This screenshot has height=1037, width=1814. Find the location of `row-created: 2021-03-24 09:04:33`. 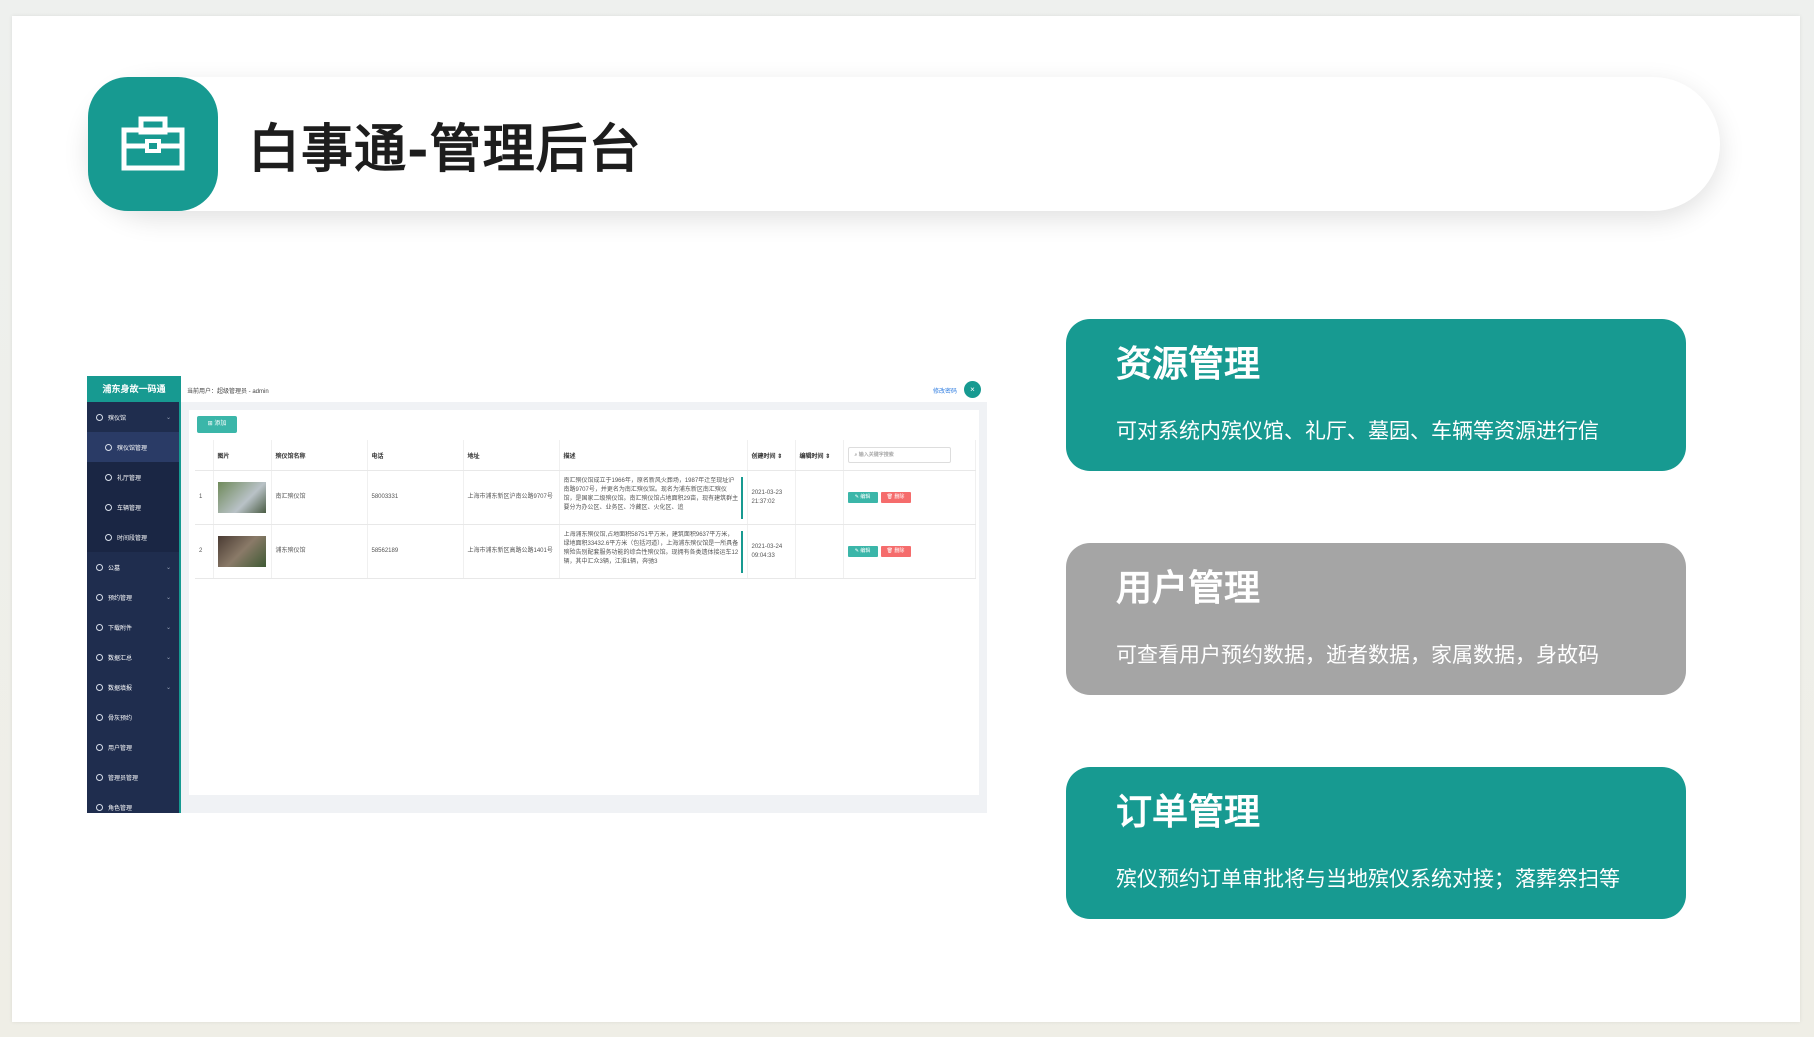

row-created: 2021-03-24 09:04:33 is located at coordinates (771, 551).